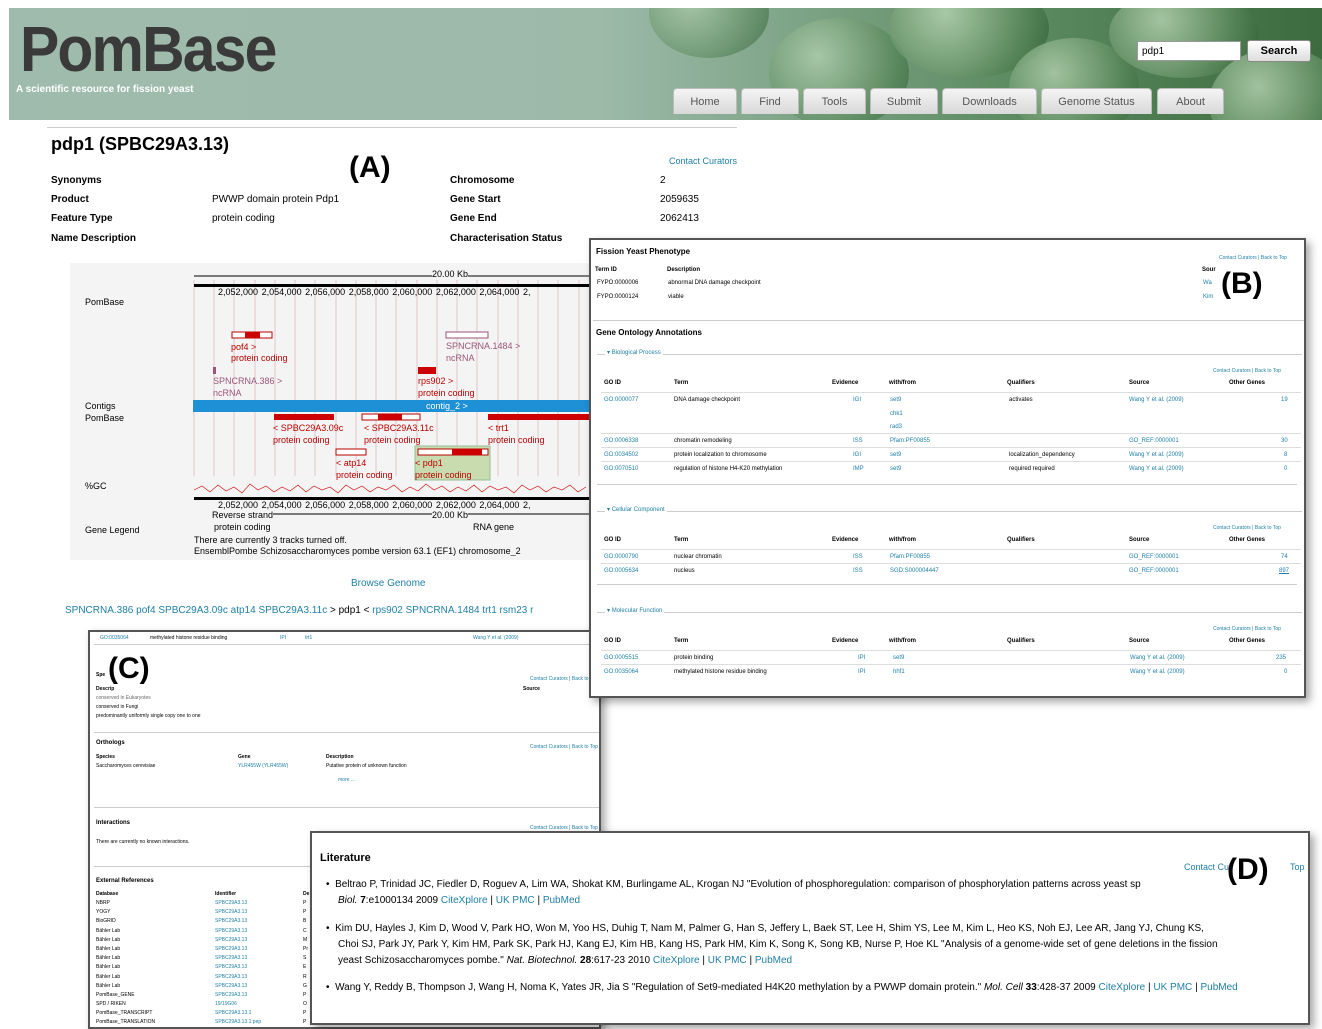  What do you see at coordinates (399, 428) in the screenshot?
I see `gene-label: < SPBC29A3.11c` at bounding box center [399, 428].